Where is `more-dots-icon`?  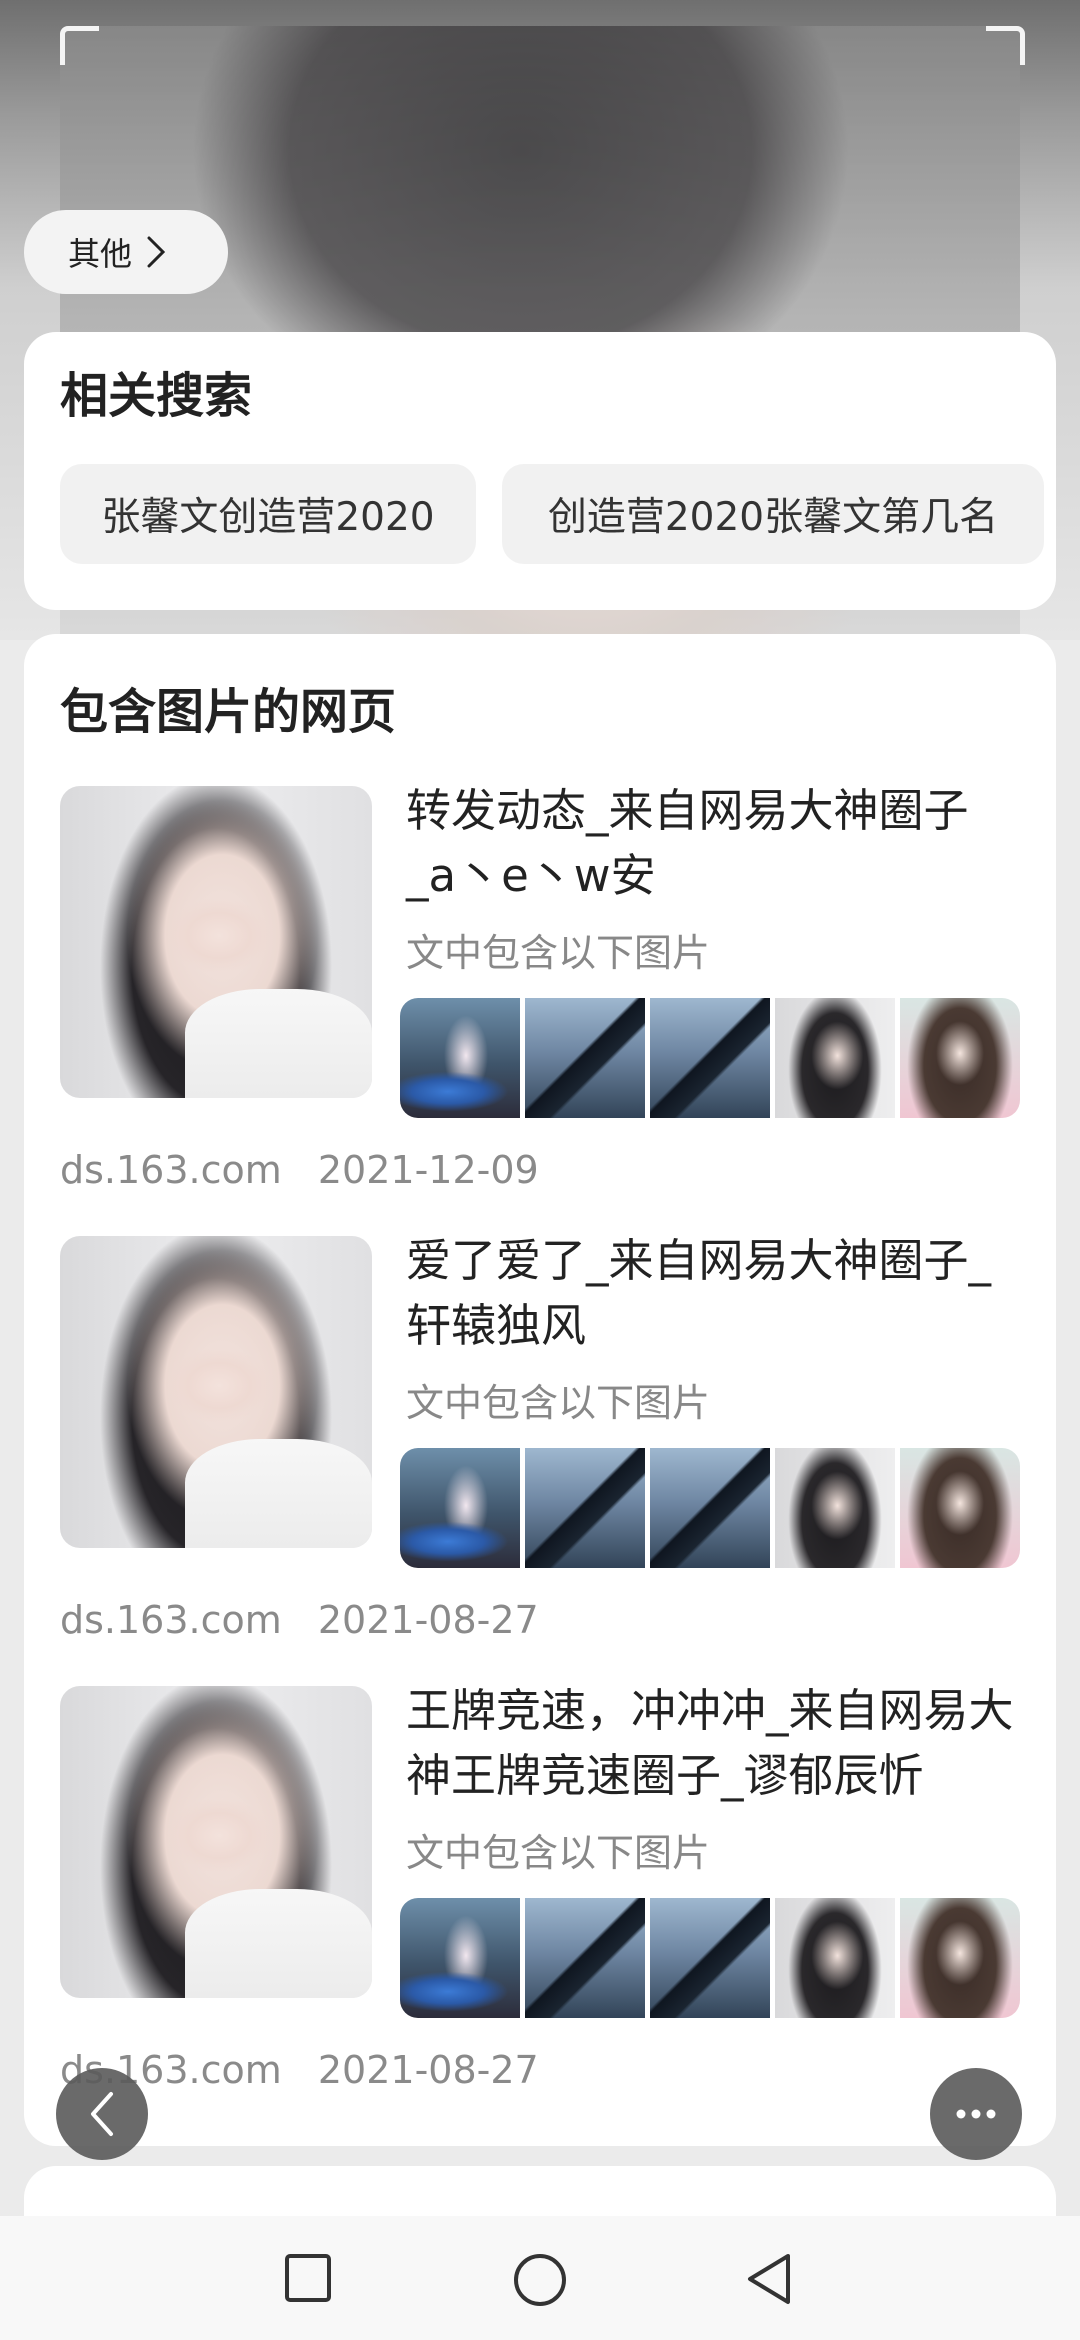 more-dots-icon is located at coordinates (976, 2114).